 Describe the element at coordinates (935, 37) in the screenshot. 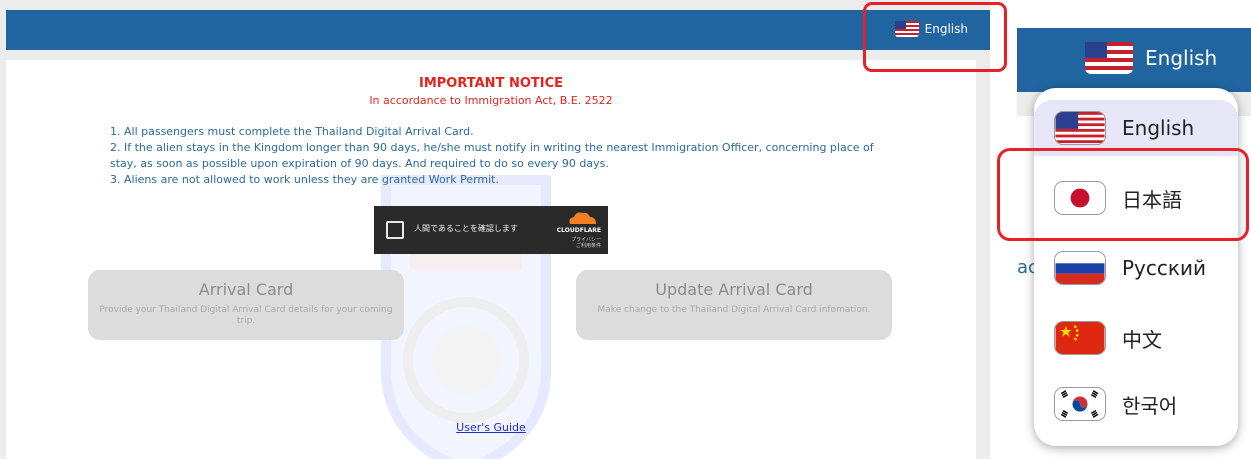

I see `highlight-box-language-selector` at that location.